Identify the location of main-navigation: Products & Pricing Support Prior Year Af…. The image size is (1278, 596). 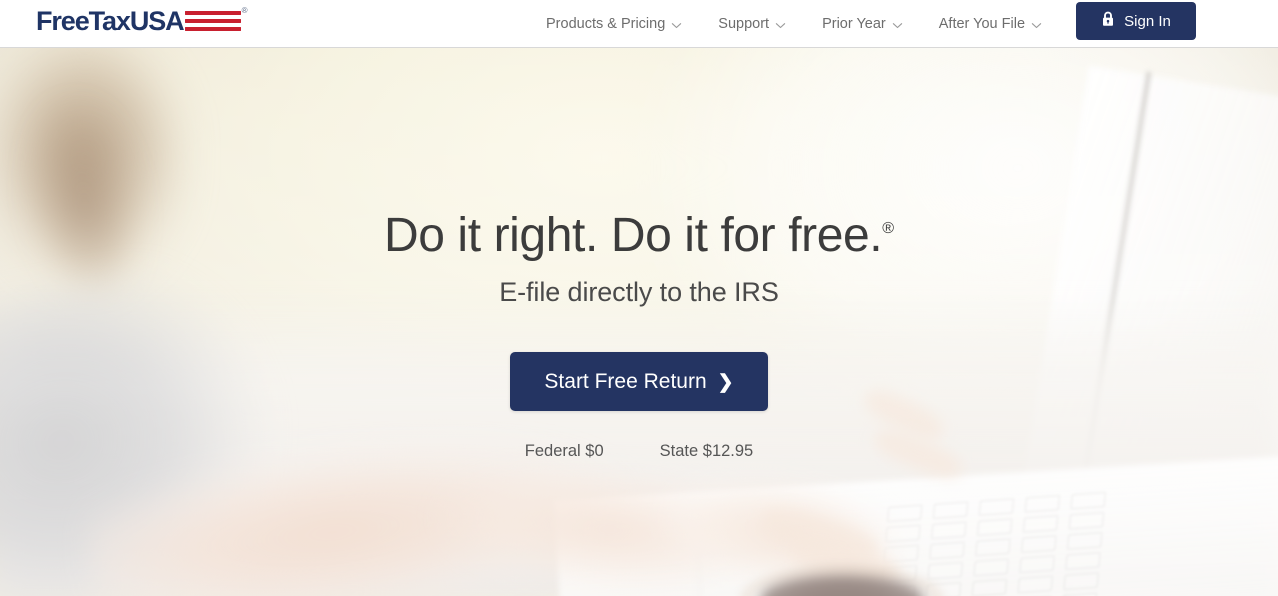
(794, 24).